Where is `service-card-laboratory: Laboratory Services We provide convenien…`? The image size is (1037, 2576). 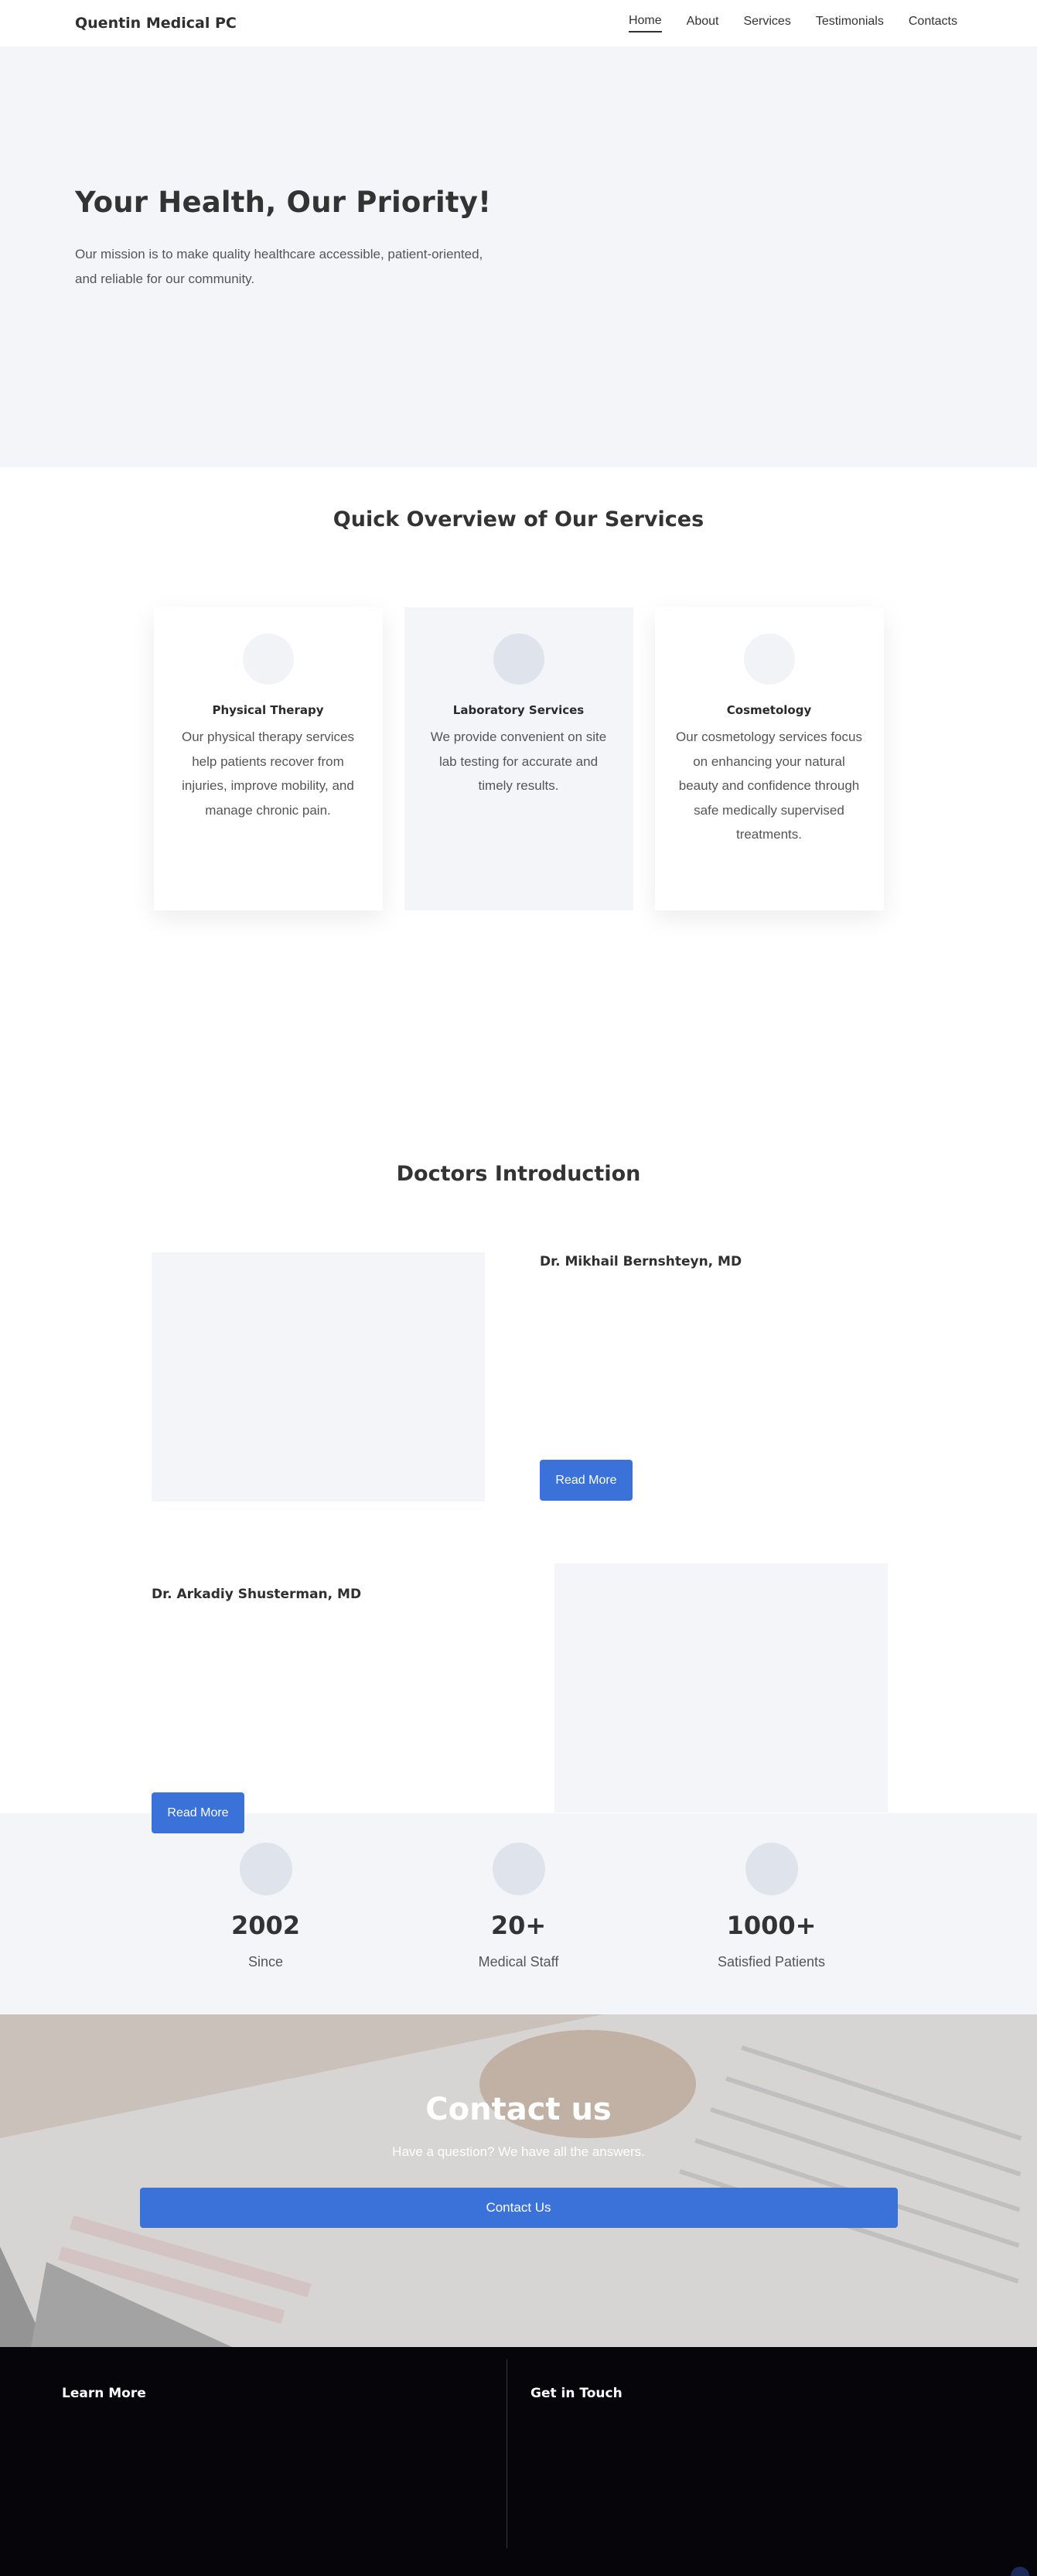
service-card-laboratory: Laboratory Services We provide convenien… is located at coordinates (518, 758).